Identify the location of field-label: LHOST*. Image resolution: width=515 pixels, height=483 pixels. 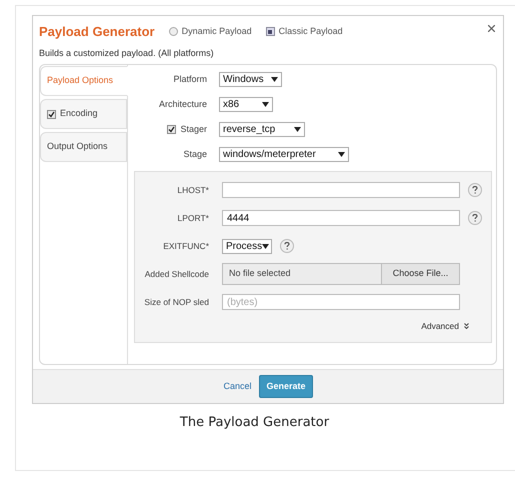
(192, 190).